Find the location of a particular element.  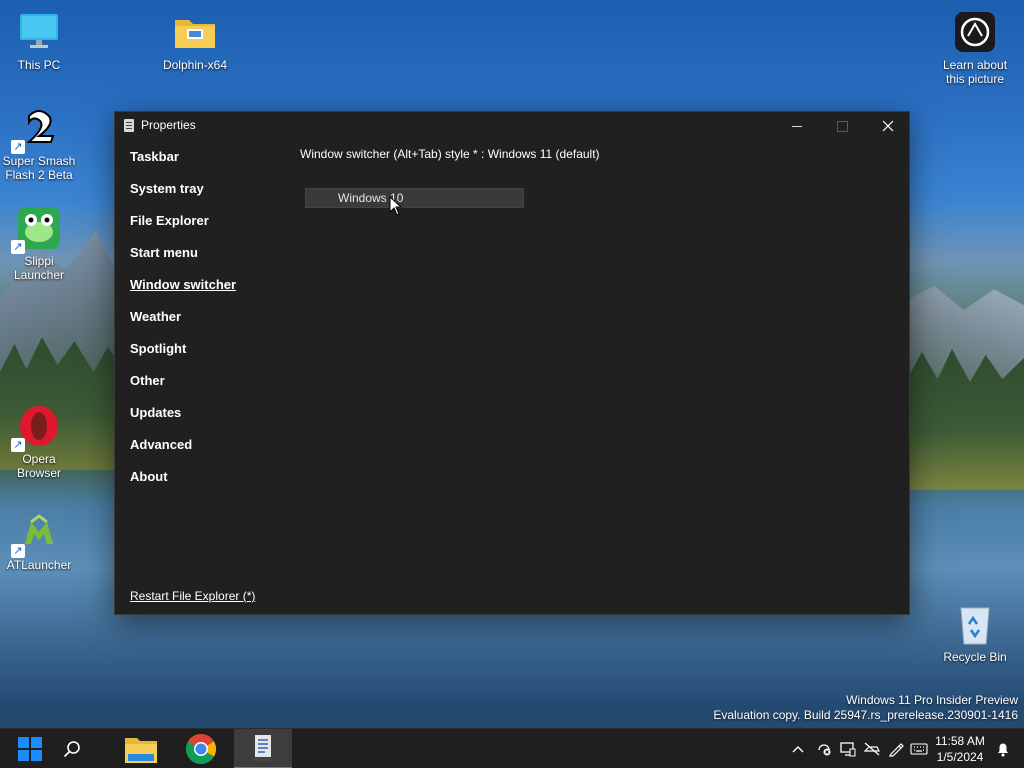

clock-time: 11:58 AM is located at coordinates (960, 741).